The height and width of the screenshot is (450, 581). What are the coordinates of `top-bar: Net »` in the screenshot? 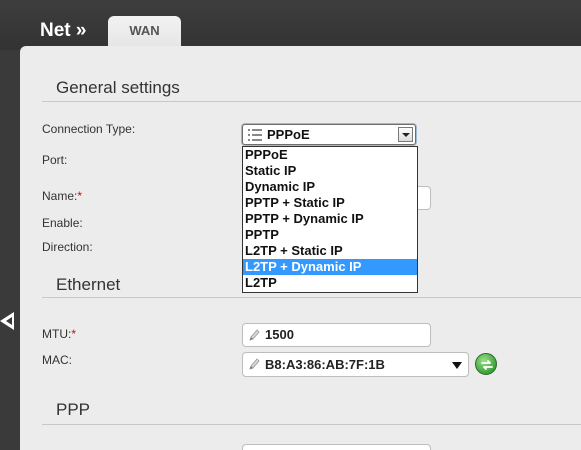 It's located at (290, 25).